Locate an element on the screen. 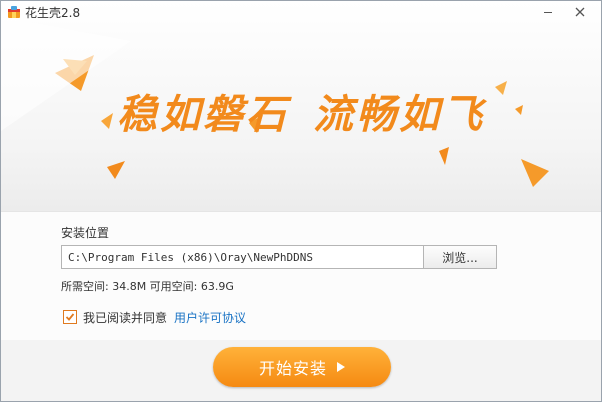  start-install-label: 开始安装 is located at coordinates (292, 368).